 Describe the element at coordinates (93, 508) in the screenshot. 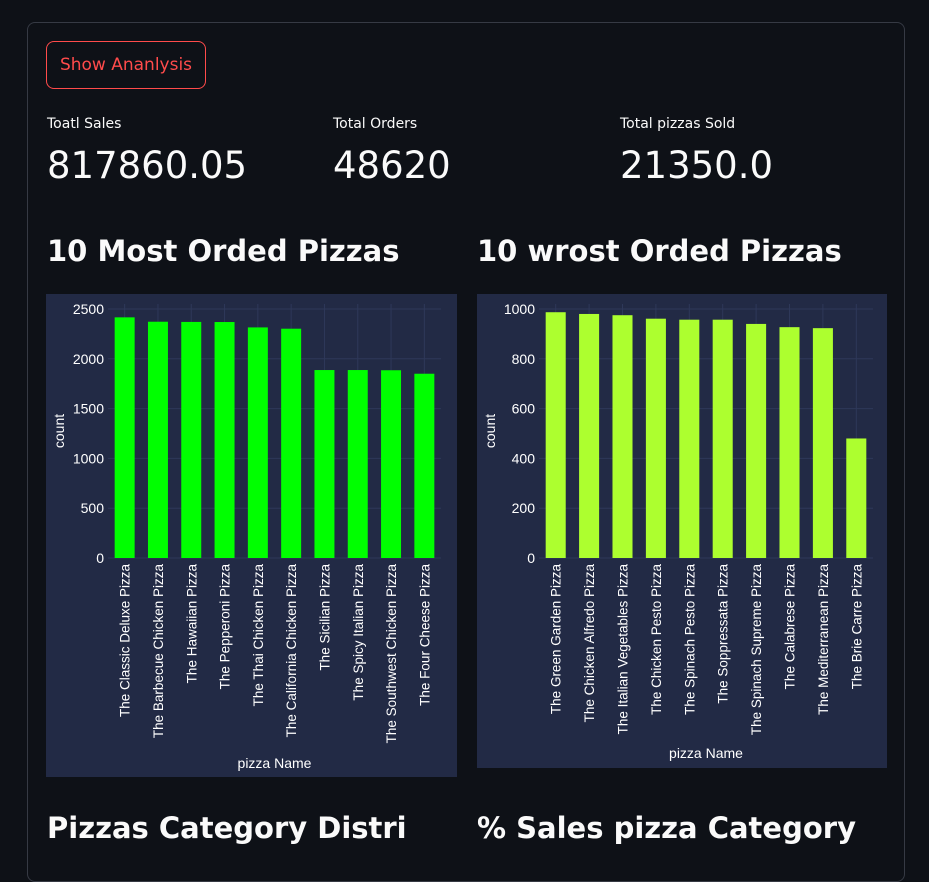

I see `y-tick-label: 500` at that location.